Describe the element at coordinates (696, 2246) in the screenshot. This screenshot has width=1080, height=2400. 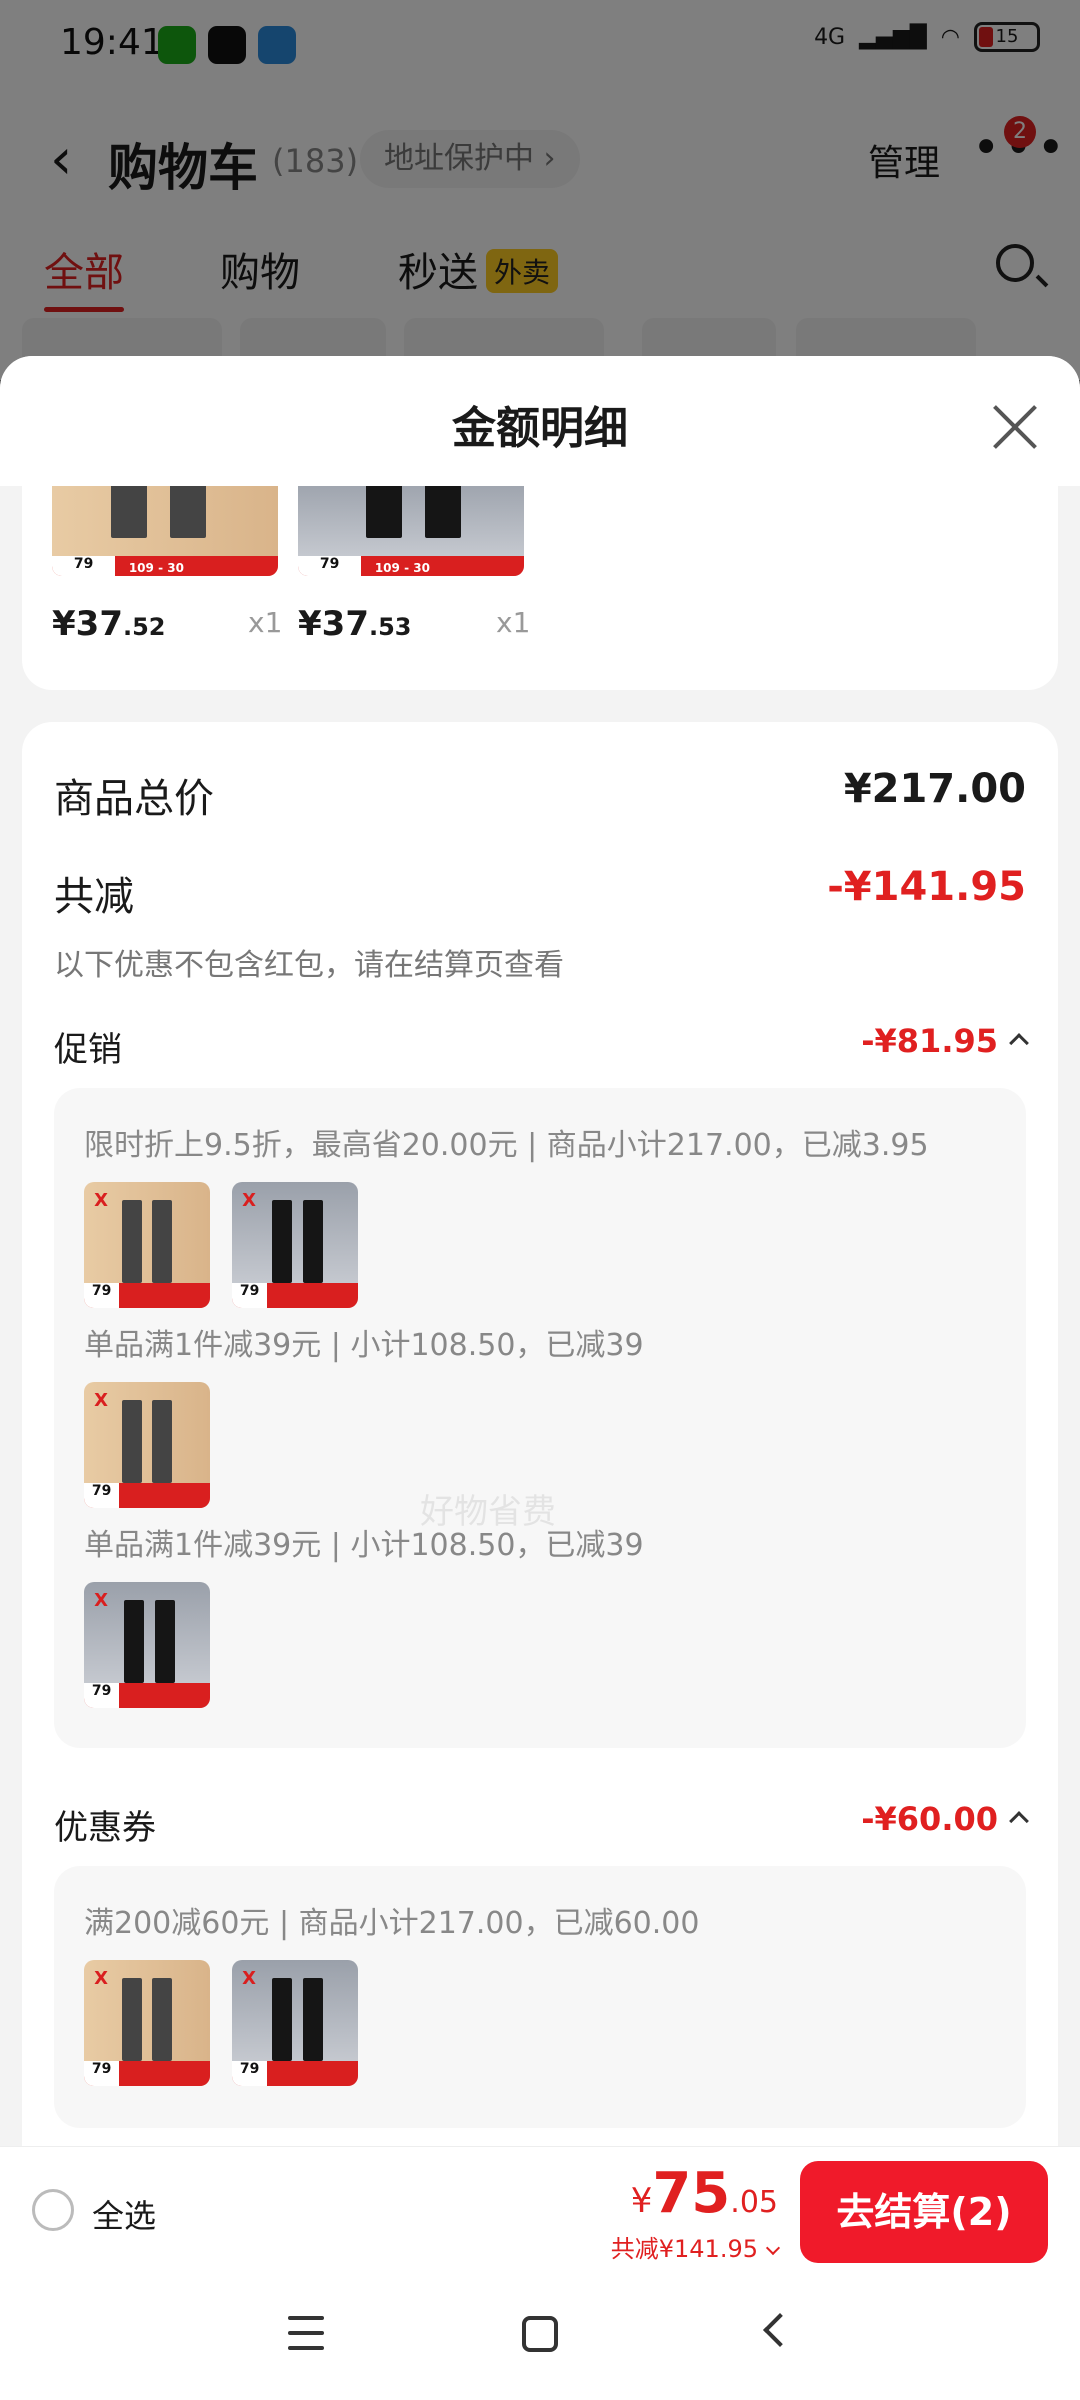
I see `total-saving: 共减¥141.95` at that location.